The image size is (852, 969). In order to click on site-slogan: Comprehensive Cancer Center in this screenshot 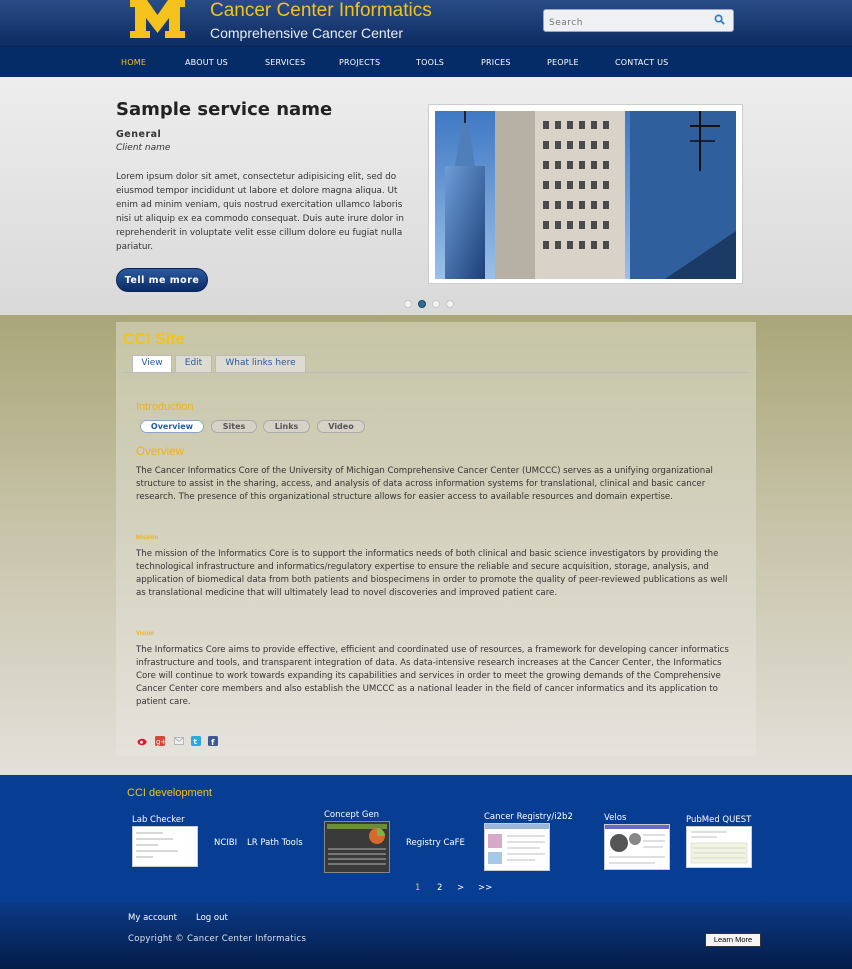, I will do `click(306, 33)`.